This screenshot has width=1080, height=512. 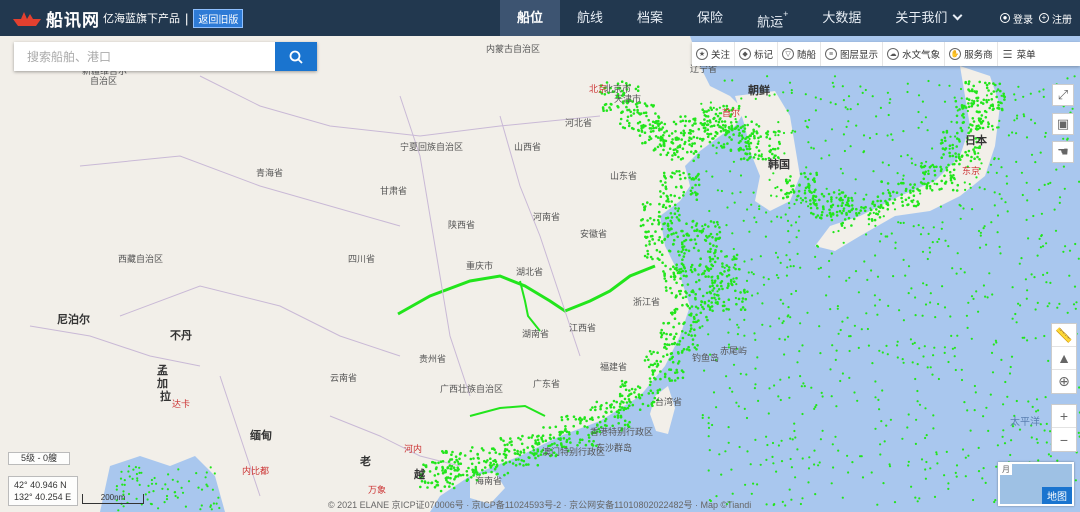 I want to click on compass-button: ▲, so click(x=1064, y=358).